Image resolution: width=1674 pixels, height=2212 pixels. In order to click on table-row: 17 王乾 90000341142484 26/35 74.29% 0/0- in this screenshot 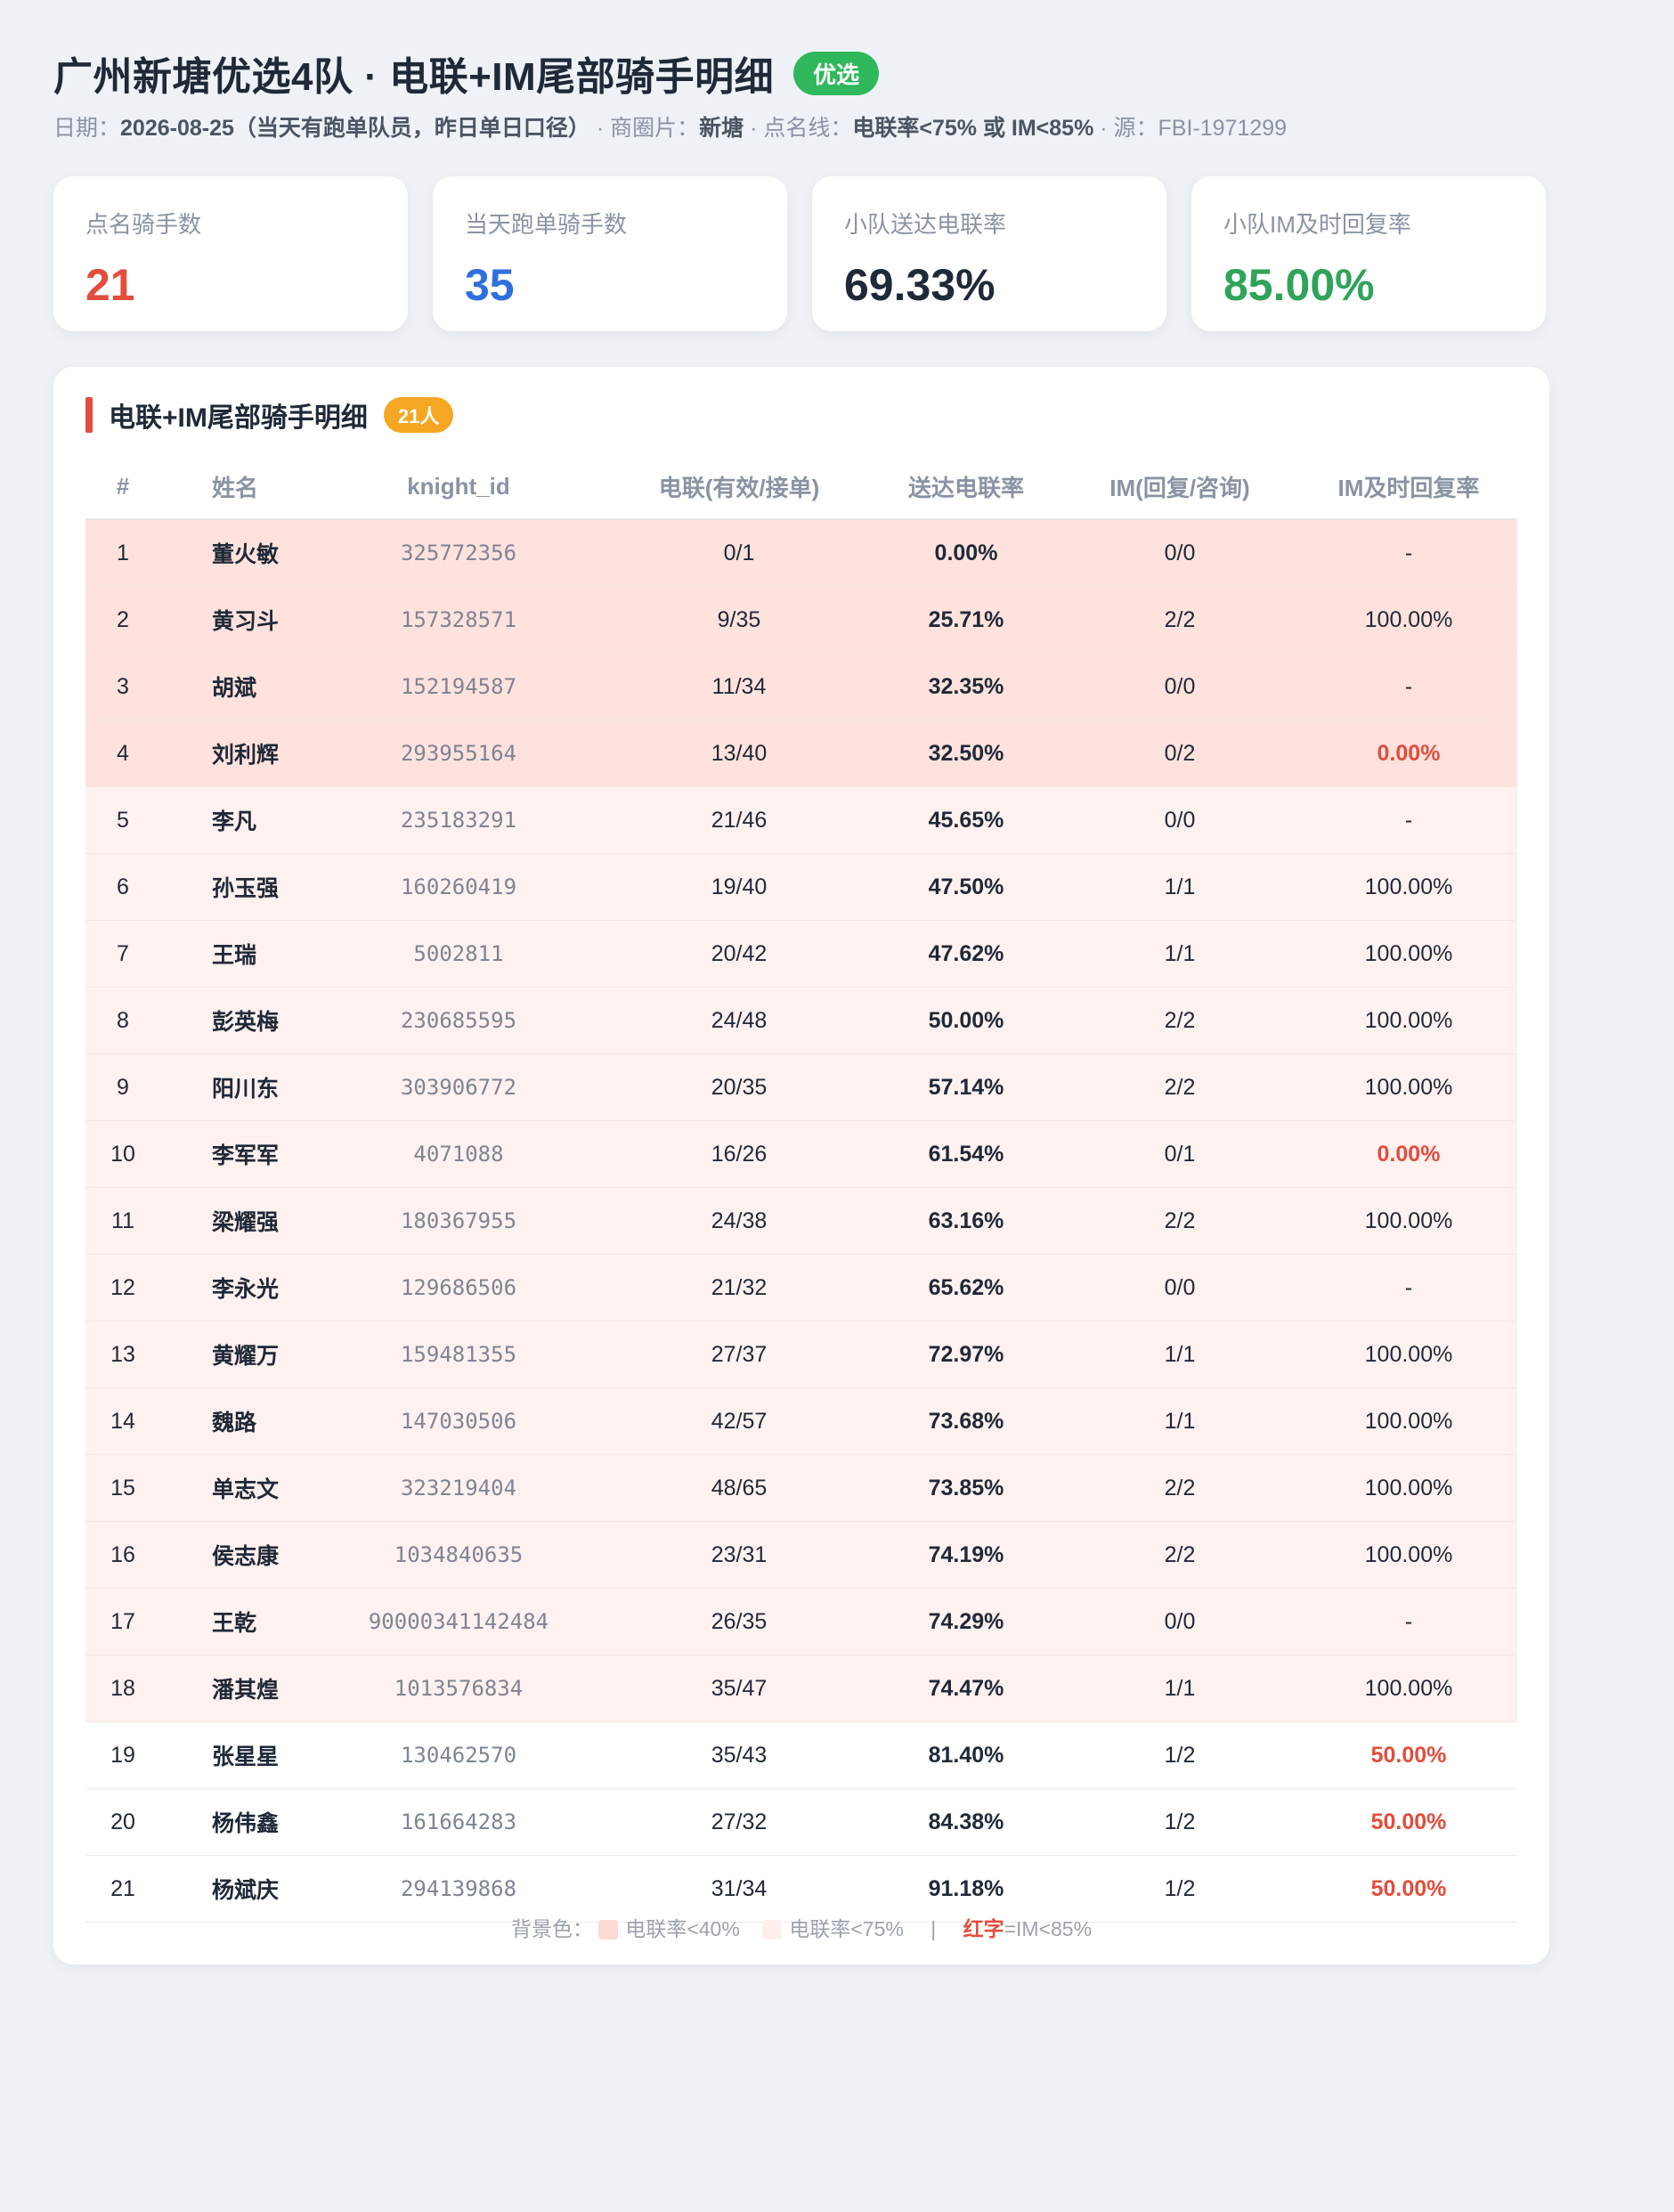, I will do `click(801, 1621)`.